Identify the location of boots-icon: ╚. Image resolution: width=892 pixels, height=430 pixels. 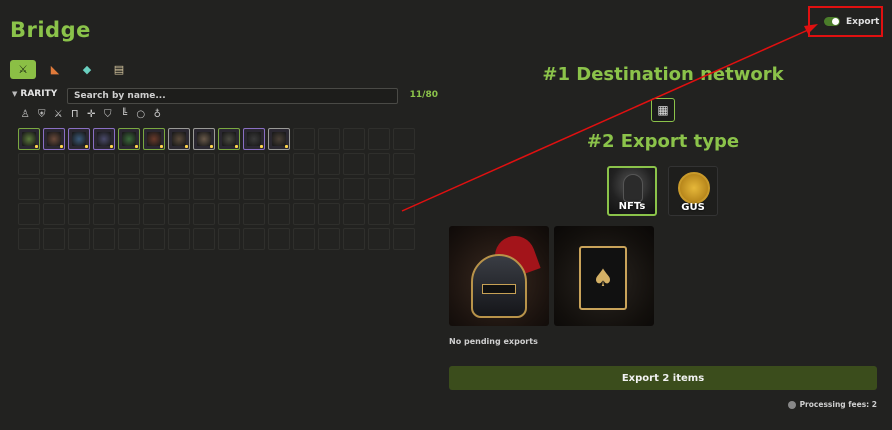
(124, 114).